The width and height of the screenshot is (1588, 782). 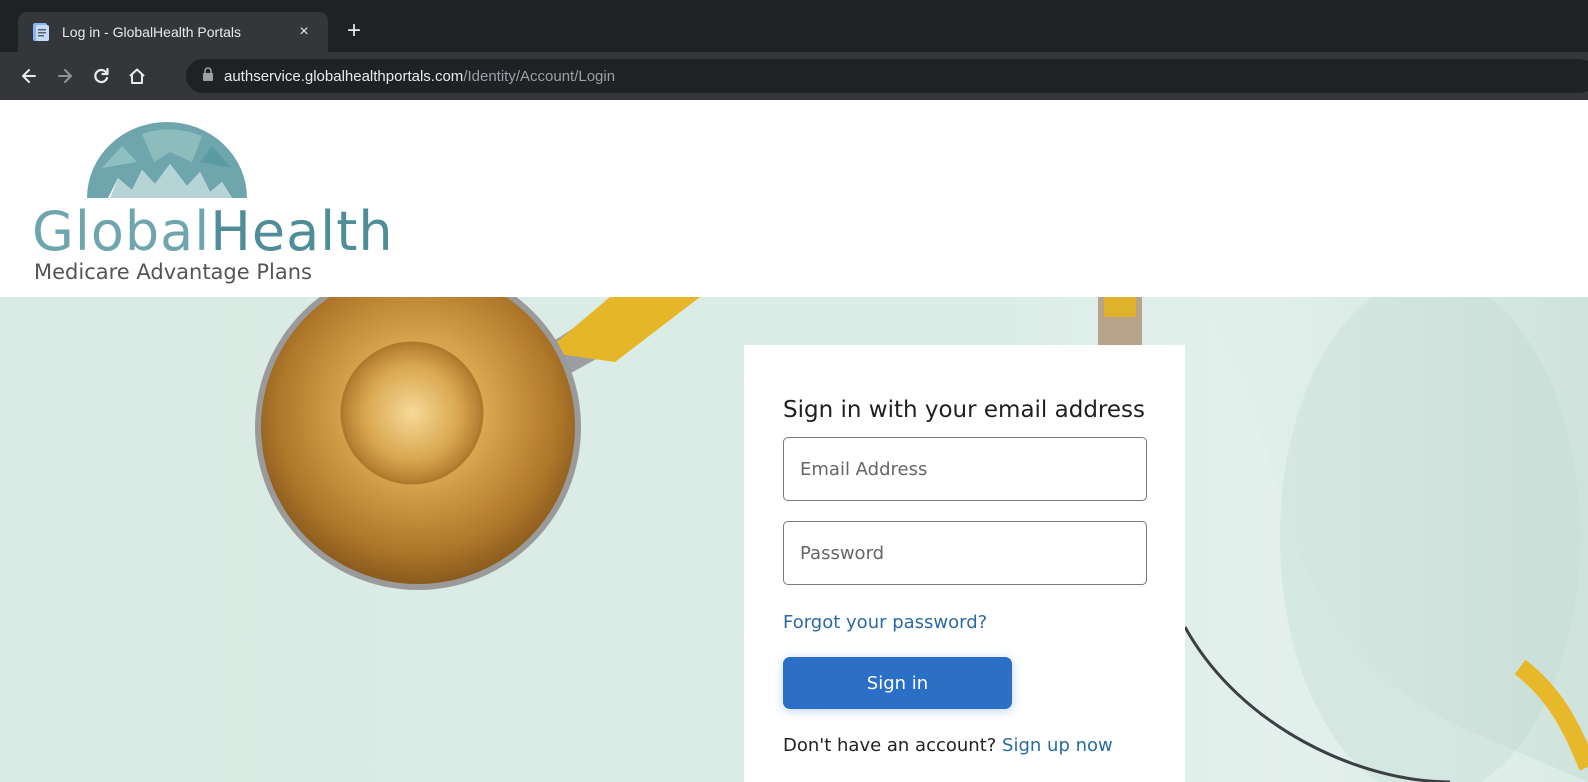 I want to click on brand-name-first: Global, so click(x=121, y=231).